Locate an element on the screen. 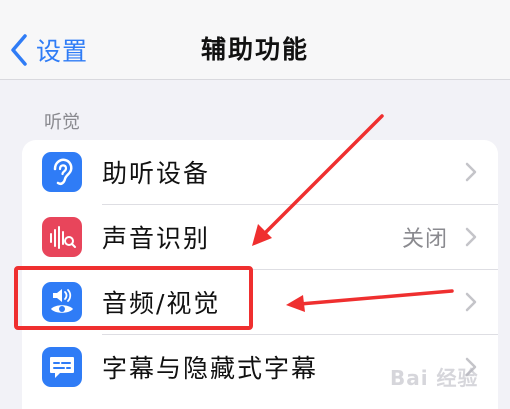  sound-recognition-icon is located at coordinates (62, 237).